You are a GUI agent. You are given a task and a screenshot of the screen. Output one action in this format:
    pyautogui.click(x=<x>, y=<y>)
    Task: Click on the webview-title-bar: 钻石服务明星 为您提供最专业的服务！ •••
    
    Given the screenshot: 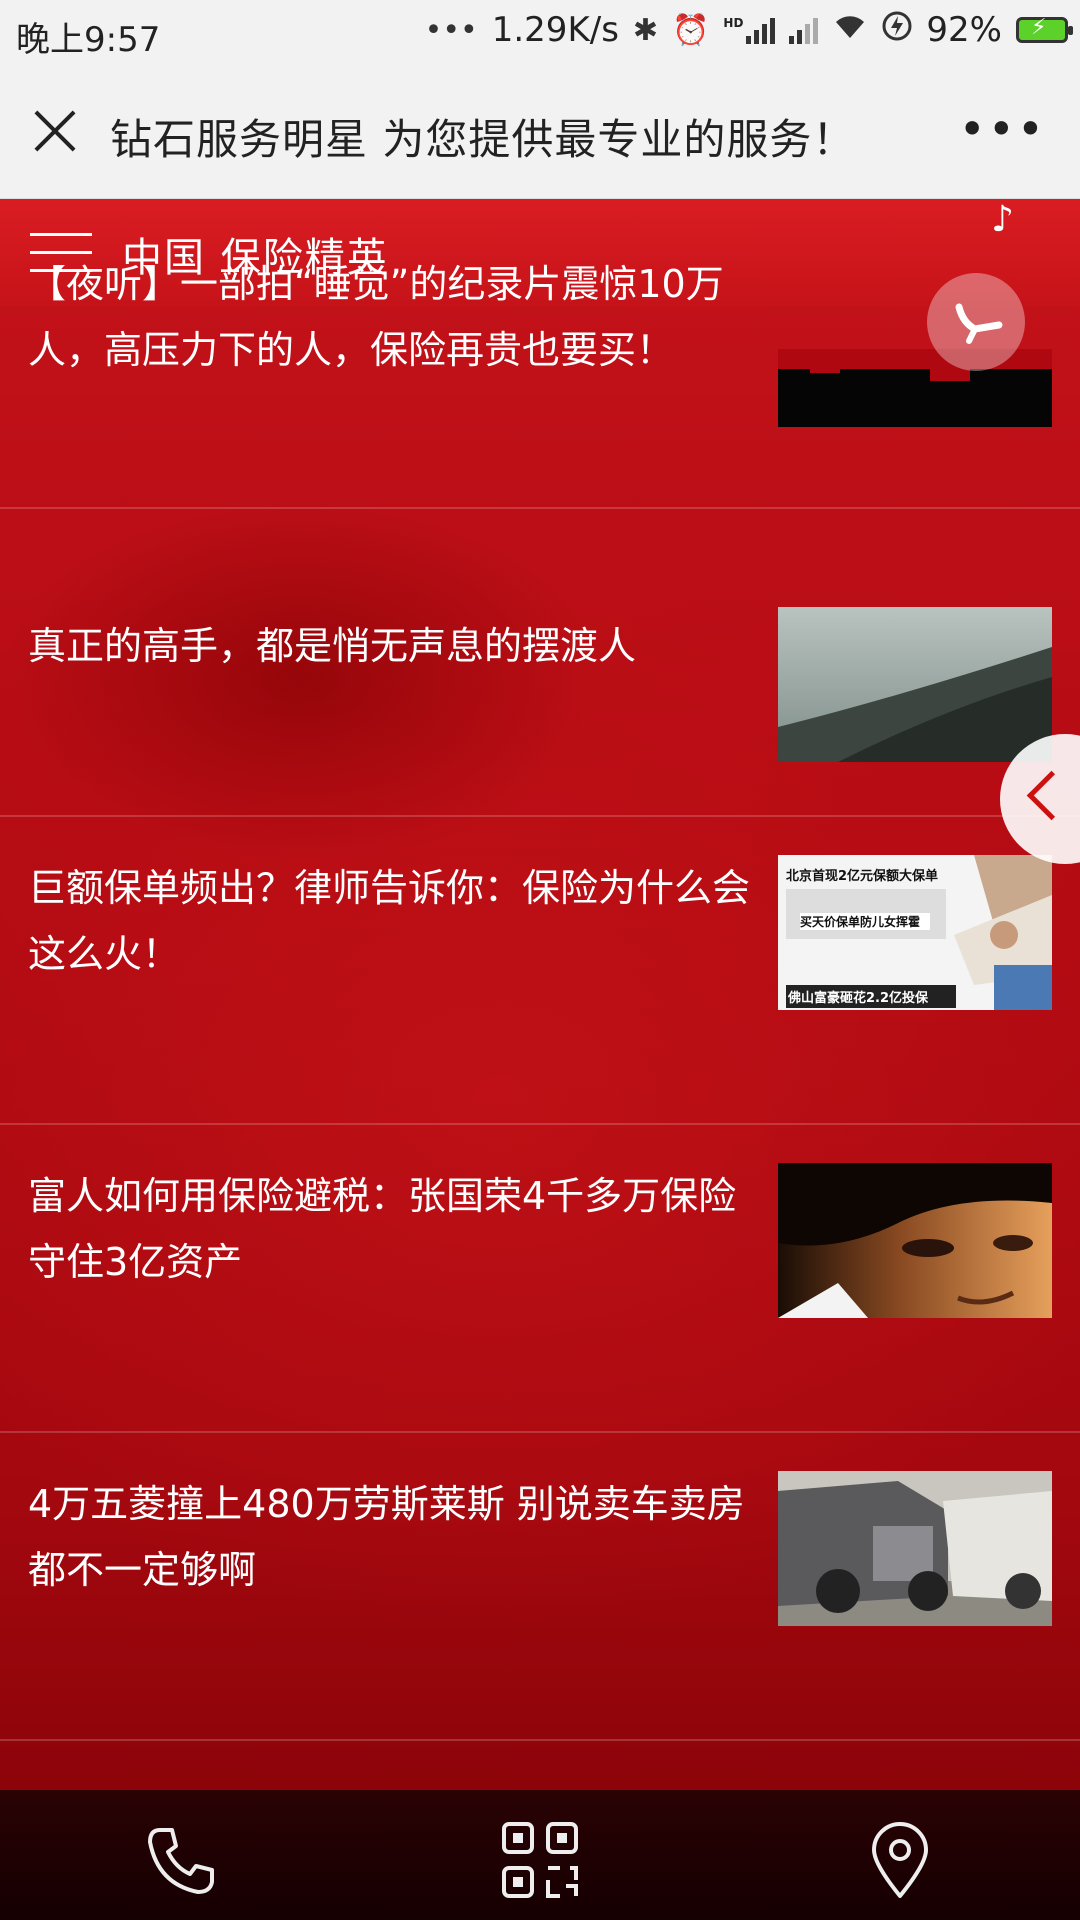 What is the action you would take?
    pyautogui.click(x=540, y=133)
    